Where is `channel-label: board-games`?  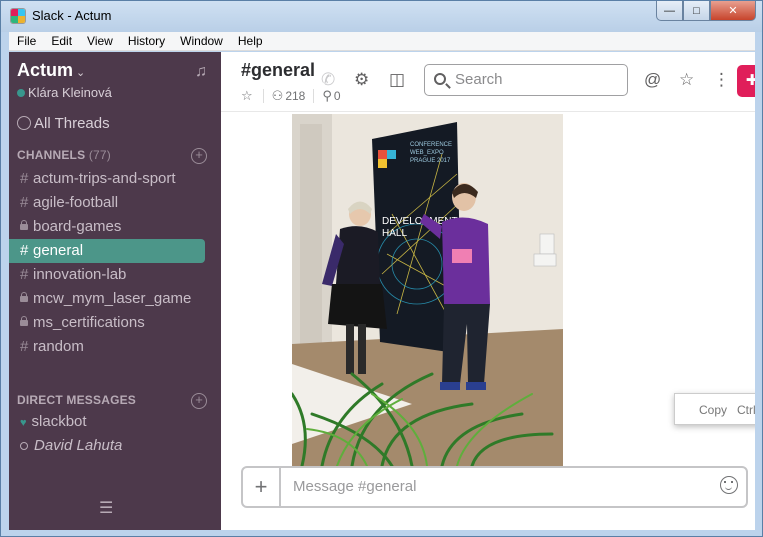
channel-label: board-games is located at coordinates (77, 226).